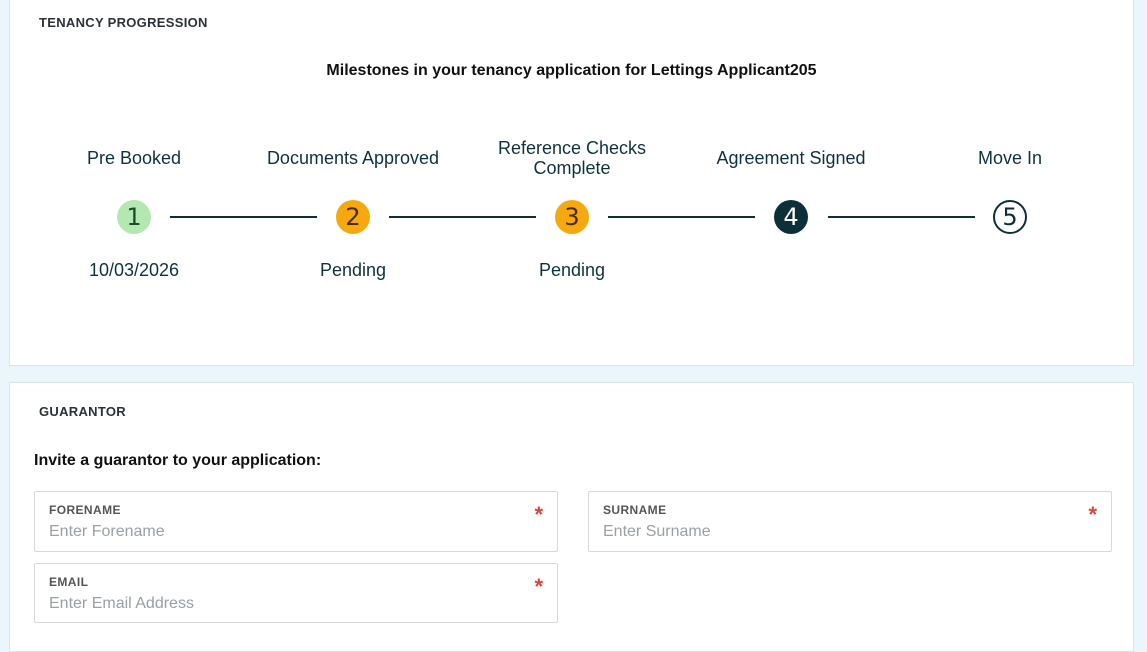 Image resolution: width=1147 pixels, height=652 pixels. Describe the element at coordinates (635, 510) in the screenshot. I see `surname-label: SURNAME` at that location.